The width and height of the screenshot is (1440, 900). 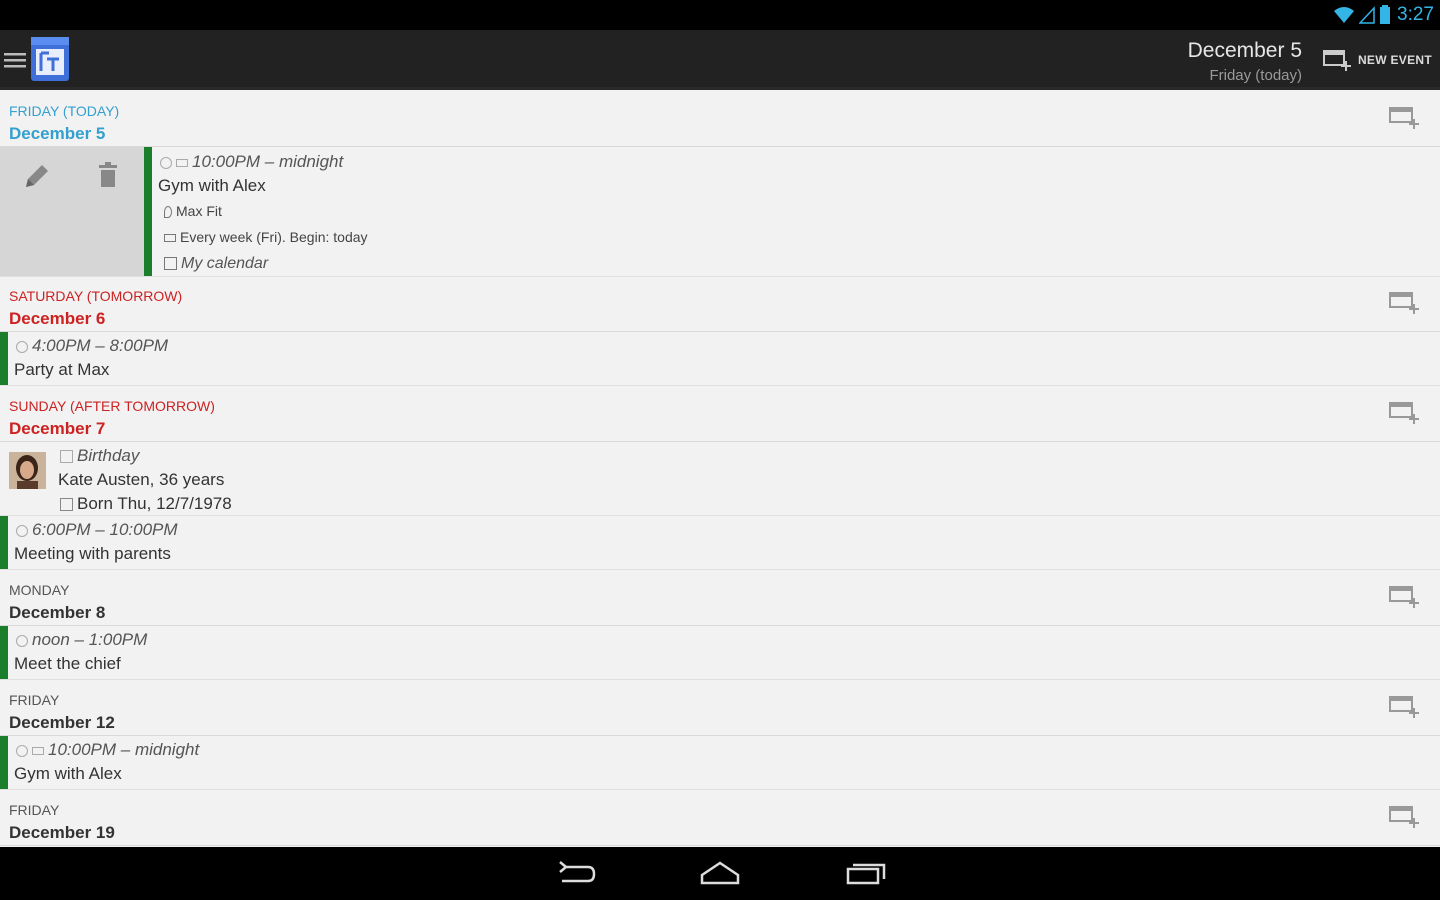 I want to click on event-title: Kate Austen, 36 years, so click(x=141, y=479).